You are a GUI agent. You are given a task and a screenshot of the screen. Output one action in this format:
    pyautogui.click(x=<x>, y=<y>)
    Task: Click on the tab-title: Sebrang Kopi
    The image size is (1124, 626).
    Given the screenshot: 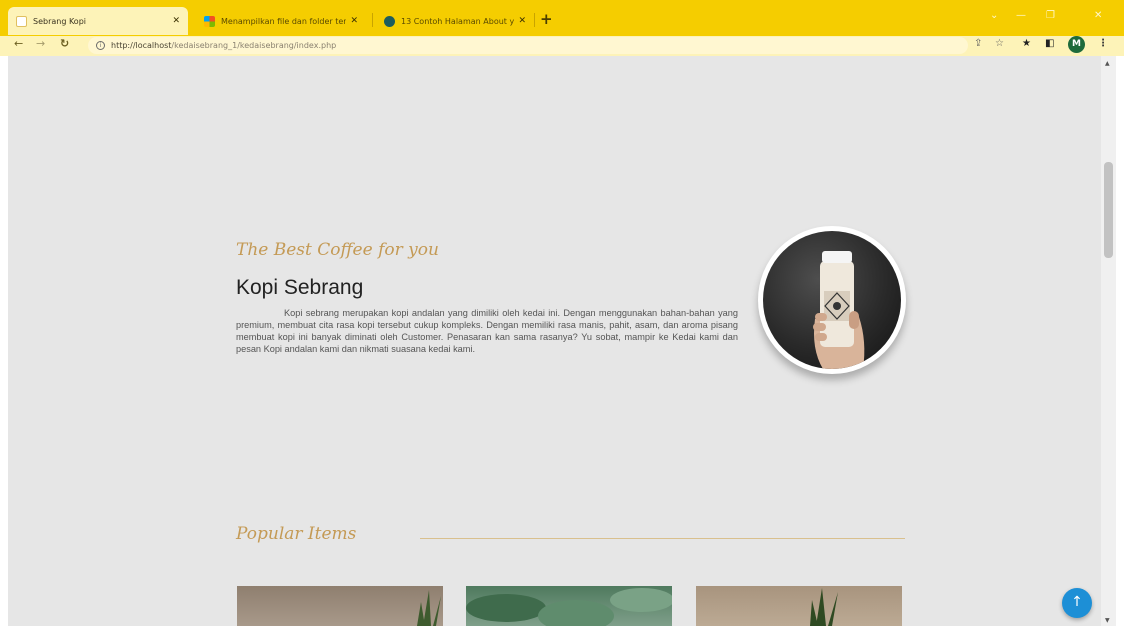 What is the action you would take?
    pyautogui.click(x=60, y=21)
    